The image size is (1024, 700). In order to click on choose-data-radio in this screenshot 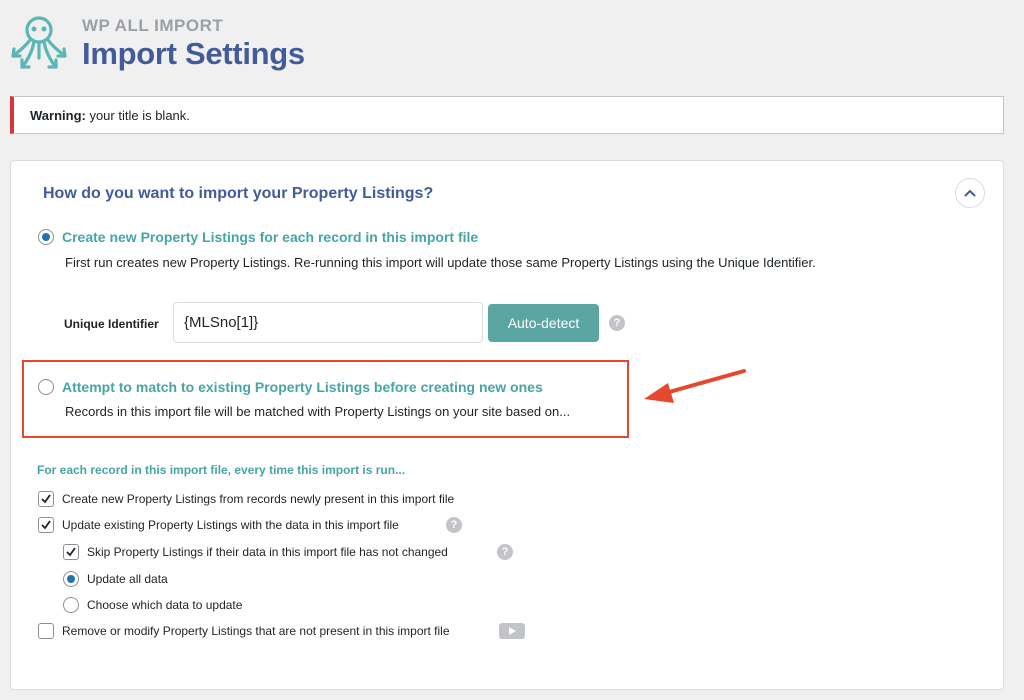, I will do `click(71, 605)`.